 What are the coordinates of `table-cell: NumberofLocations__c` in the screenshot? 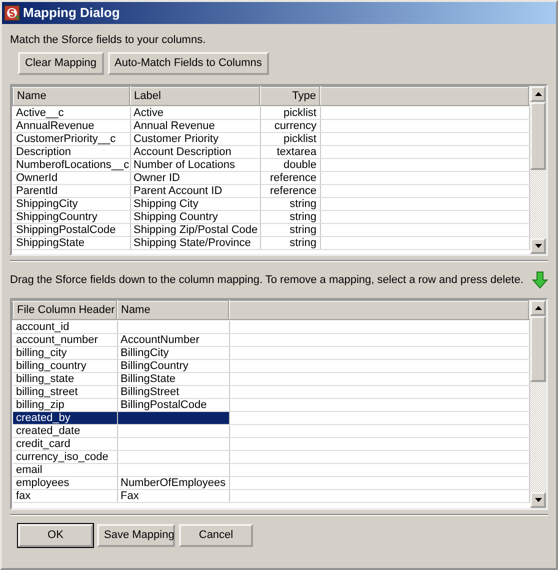 It's located at (71, 164).